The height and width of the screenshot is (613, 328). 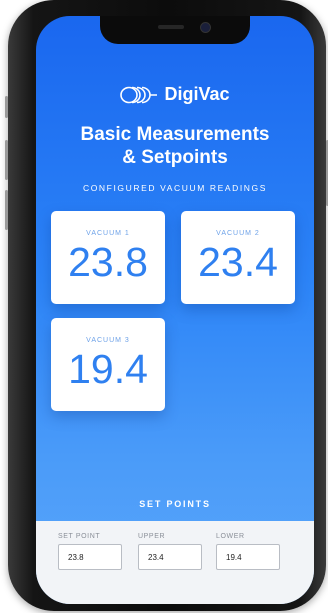 I want to click on vacuum-card-1: VACUUM 1 23.8, so click(x=108, y=257).